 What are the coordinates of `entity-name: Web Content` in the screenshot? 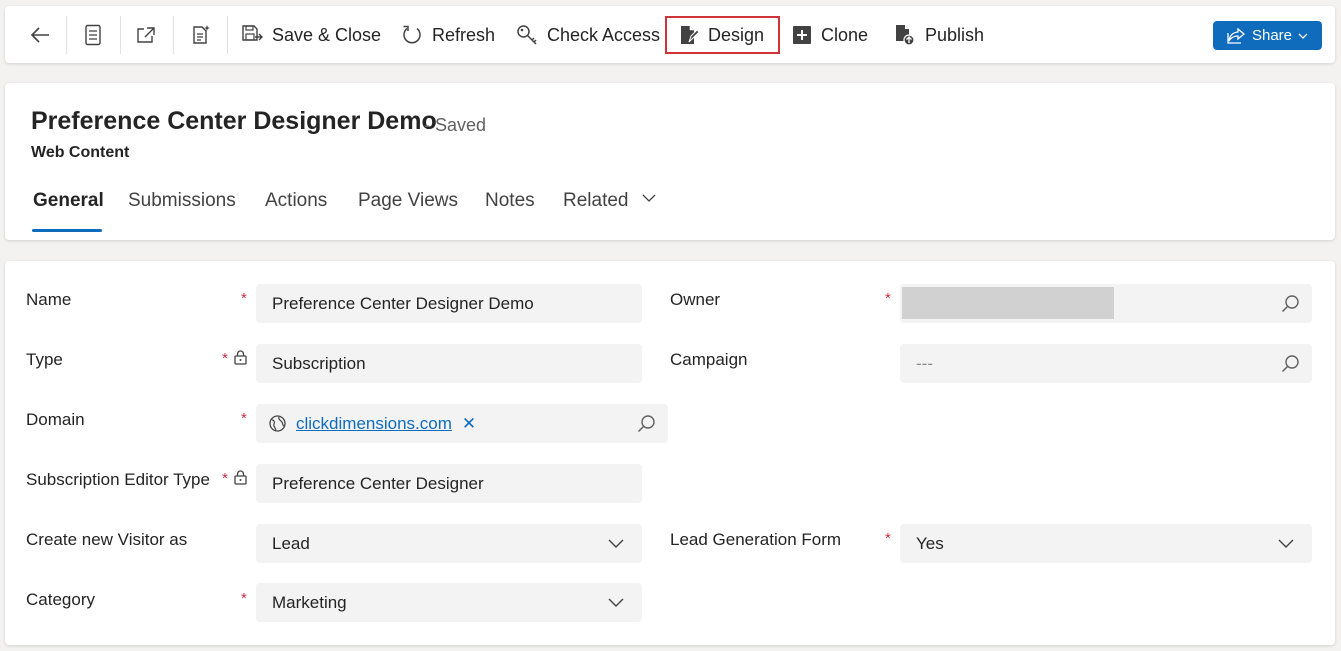 It's located at (80, 152).